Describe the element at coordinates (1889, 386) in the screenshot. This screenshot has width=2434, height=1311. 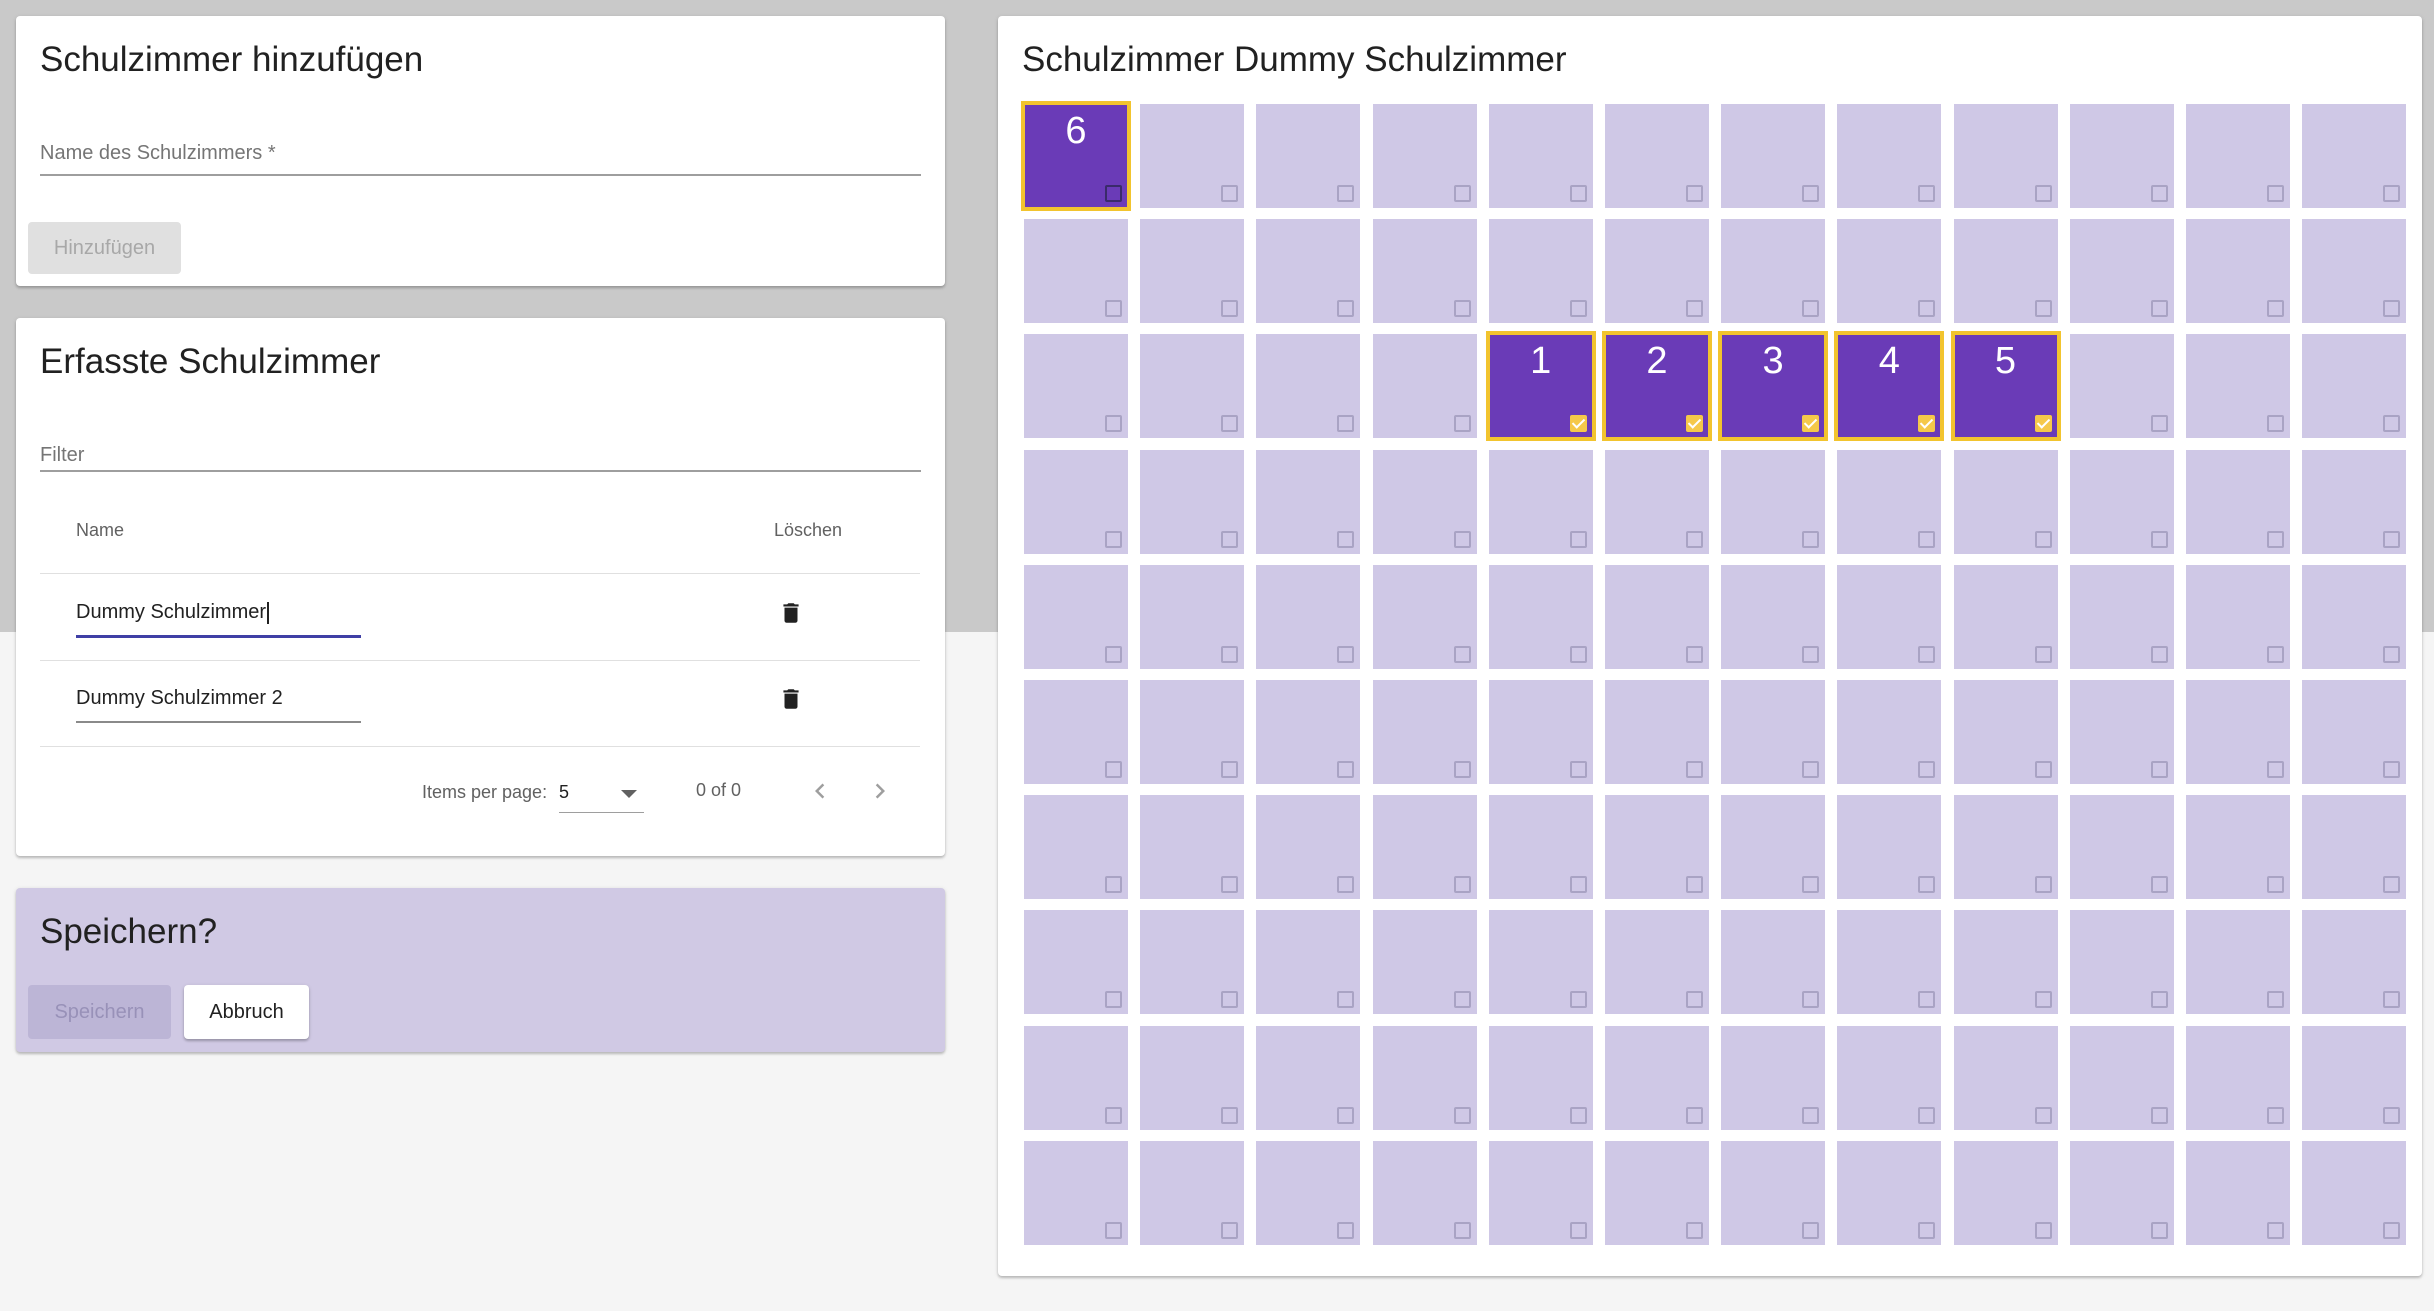
I see `seat-cell-selected: 4` at that location.